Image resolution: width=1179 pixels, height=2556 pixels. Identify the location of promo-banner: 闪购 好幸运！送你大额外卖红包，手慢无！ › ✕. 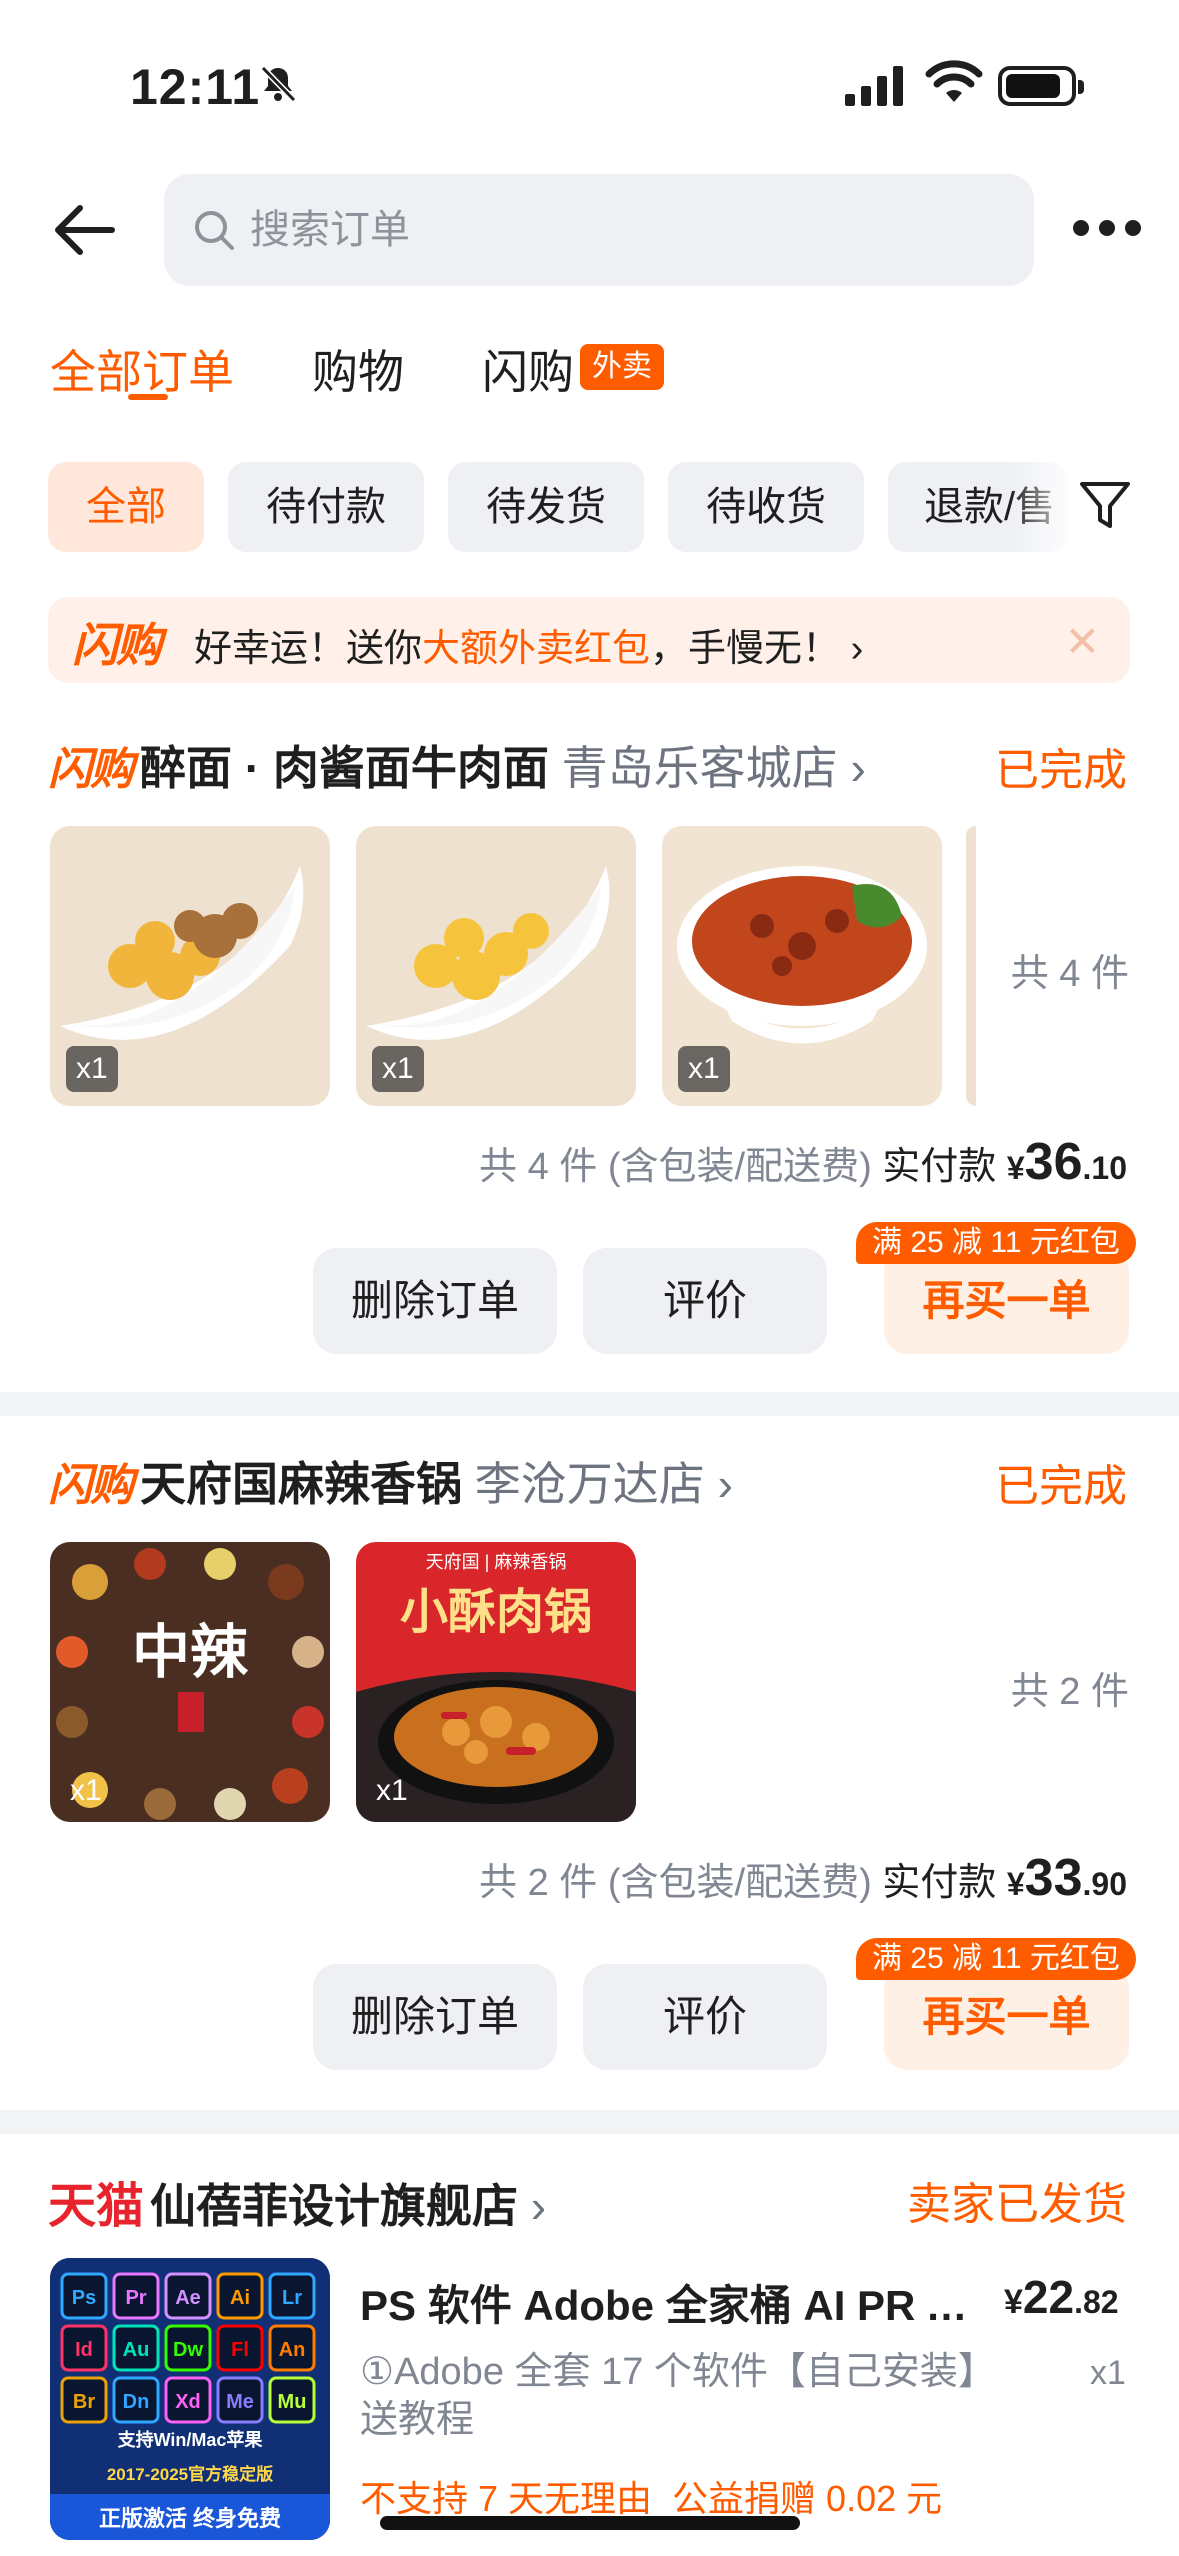
(589, 640).